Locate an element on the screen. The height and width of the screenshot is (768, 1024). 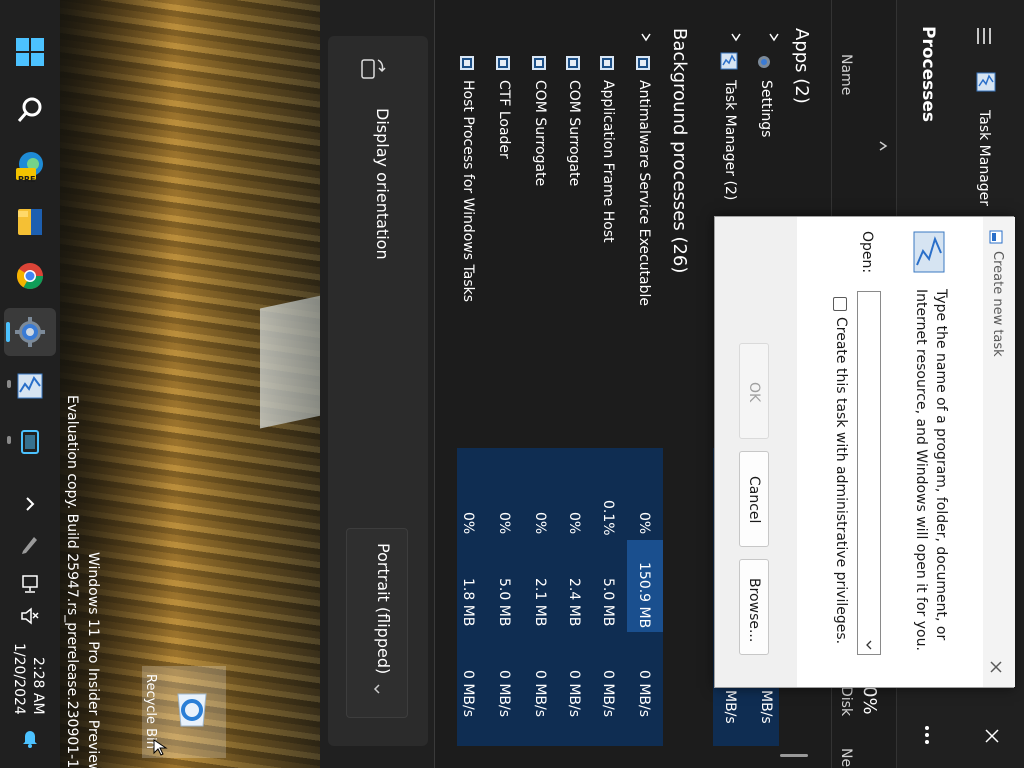
task-manager-scrollbar is located at coordinates (794, 755).